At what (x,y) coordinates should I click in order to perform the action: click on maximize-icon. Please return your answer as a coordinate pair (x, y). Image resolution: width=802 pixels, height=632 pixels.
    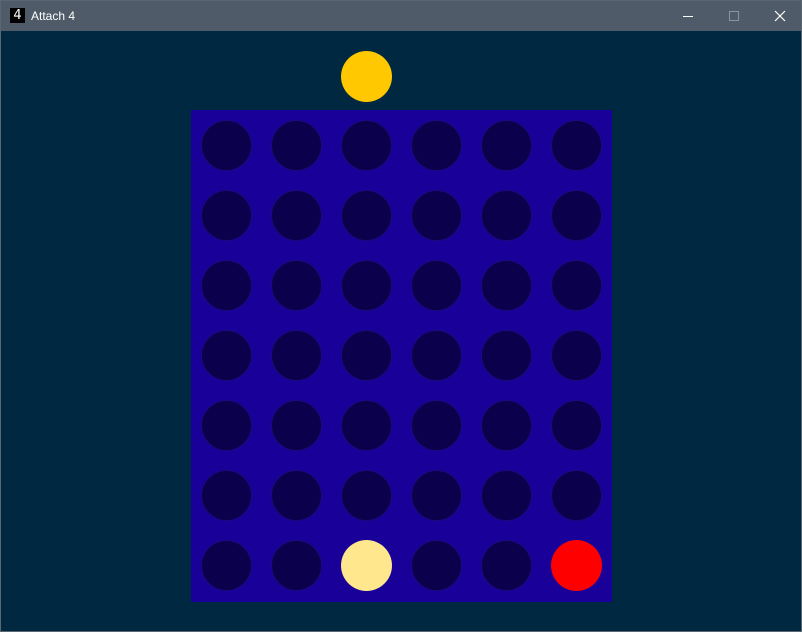
    Looking at the image, I should click on (734, 16).